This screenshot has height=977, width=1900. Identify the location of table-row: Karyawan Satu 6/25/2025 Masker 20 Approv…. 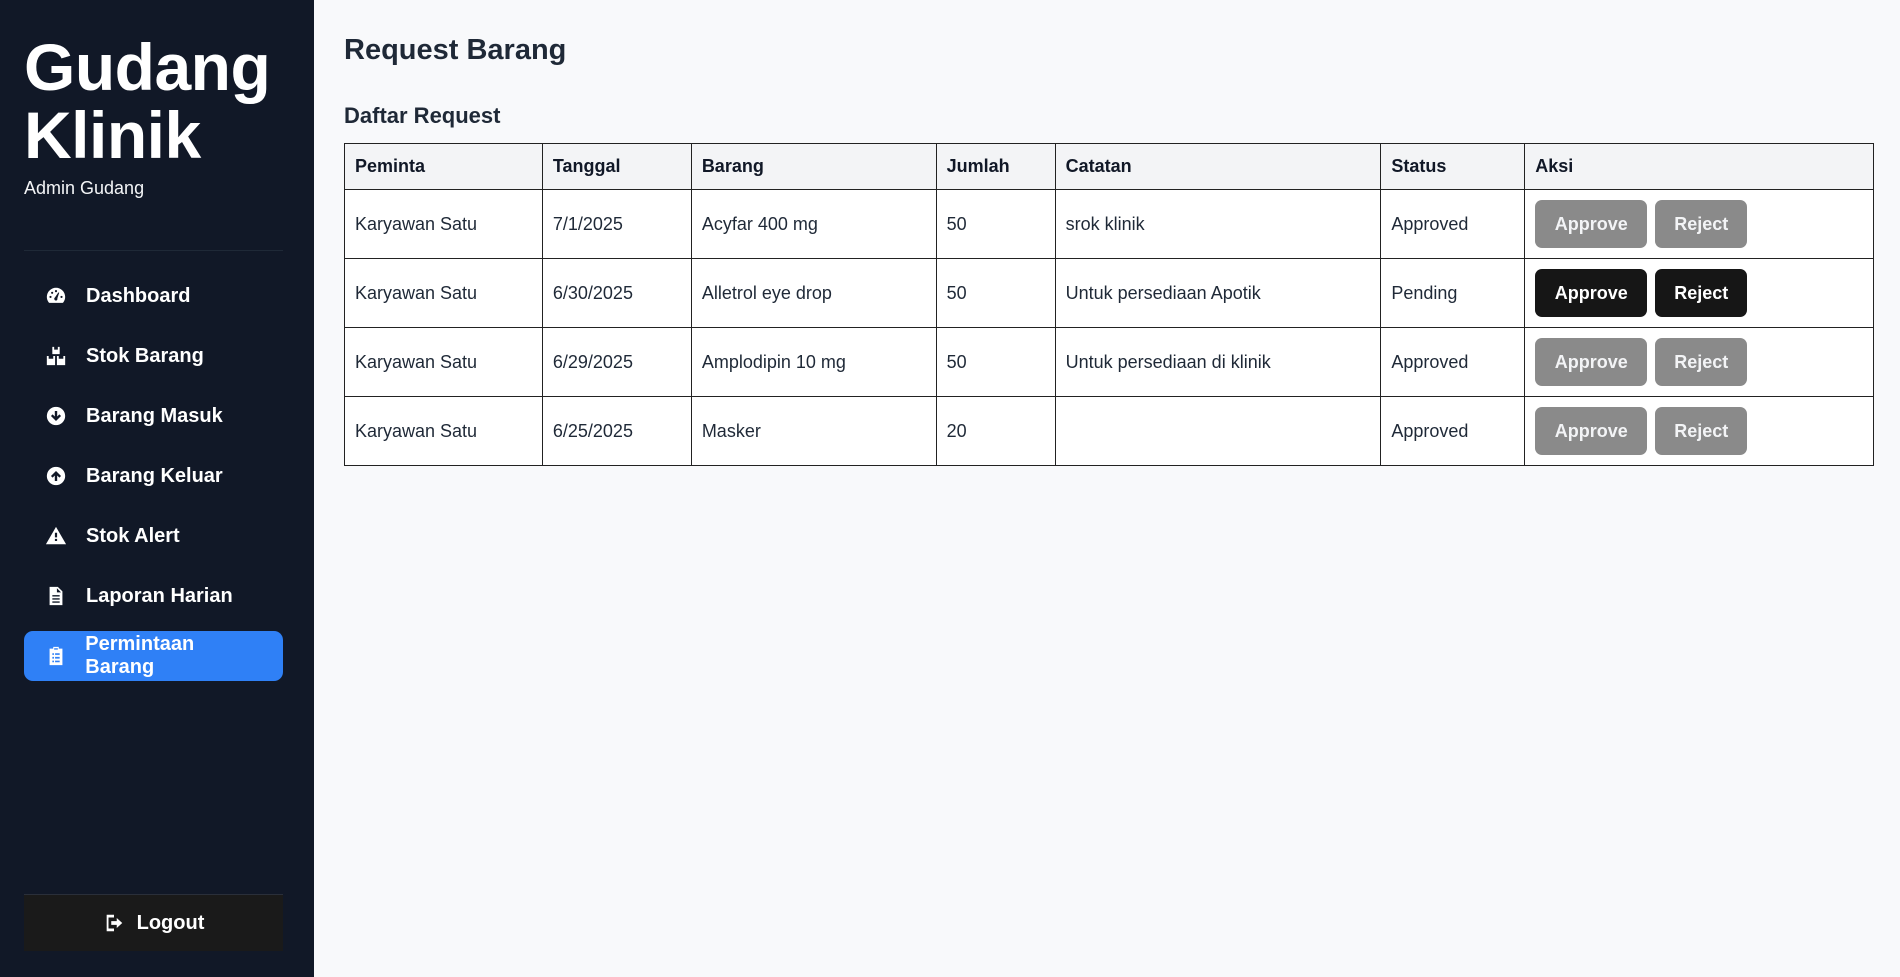
(1109, 431).